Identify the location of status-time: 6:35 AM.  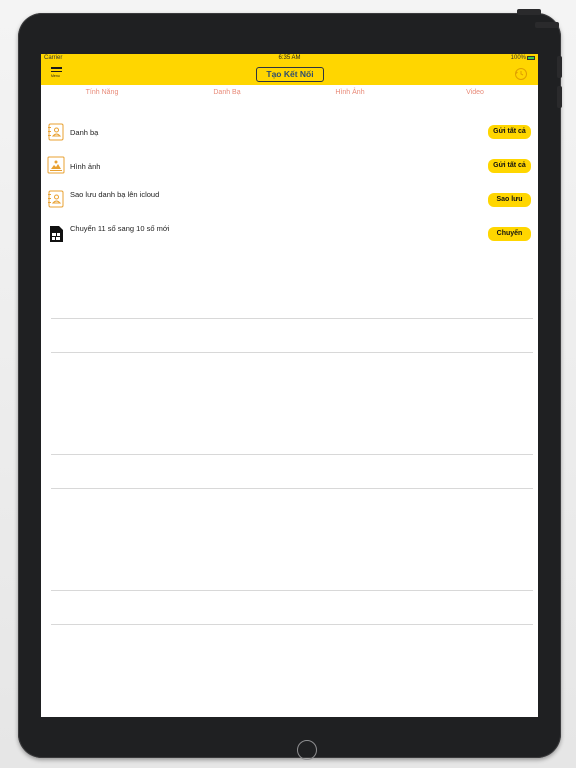
(289, 58).